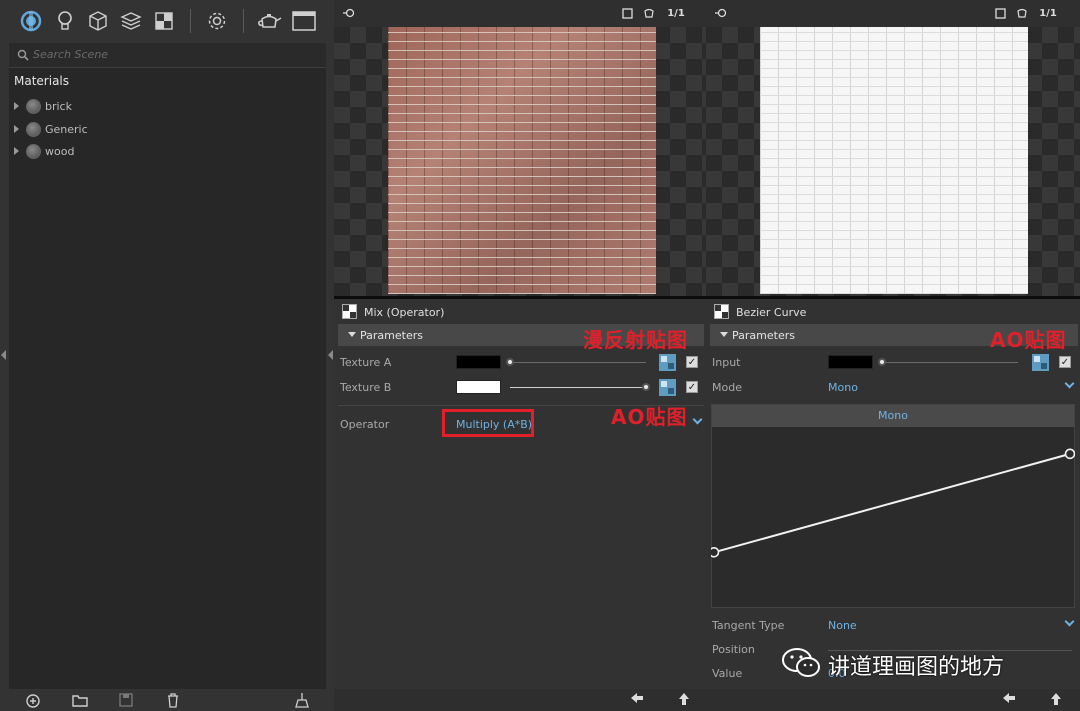 The image size is (1080, 711). I want to click on texture-a-slider-knob, so click(510, 362).